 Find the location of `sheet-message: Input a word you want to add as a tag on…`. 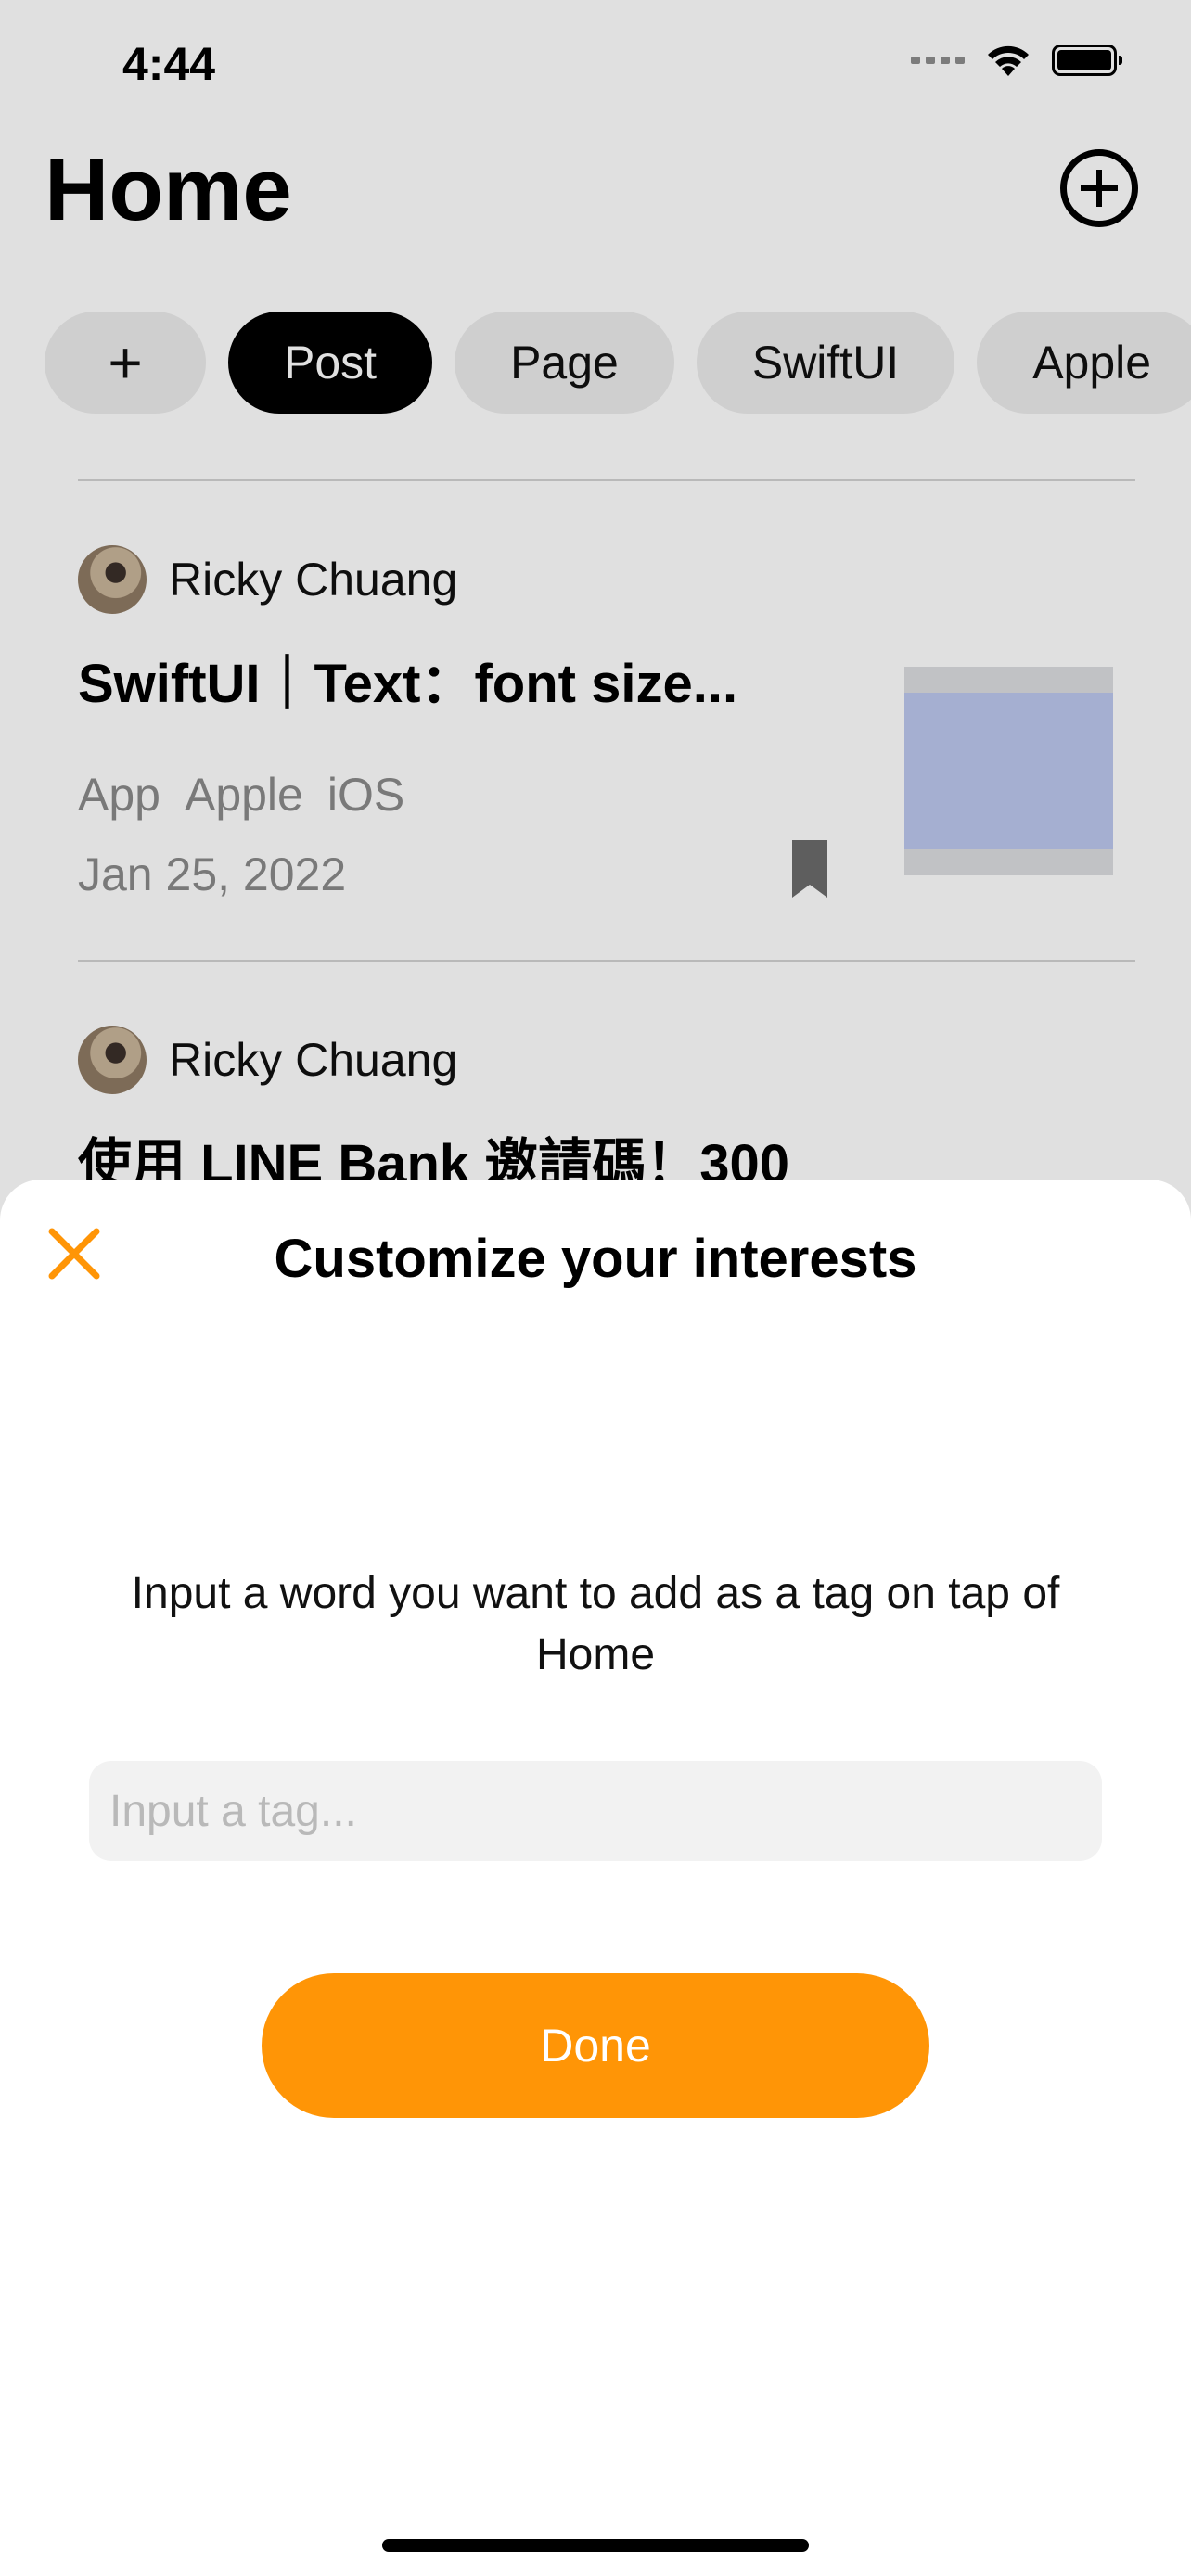

sheet-message: Input a word you want to add as a tag on… is located at coordinates (595, 1624).